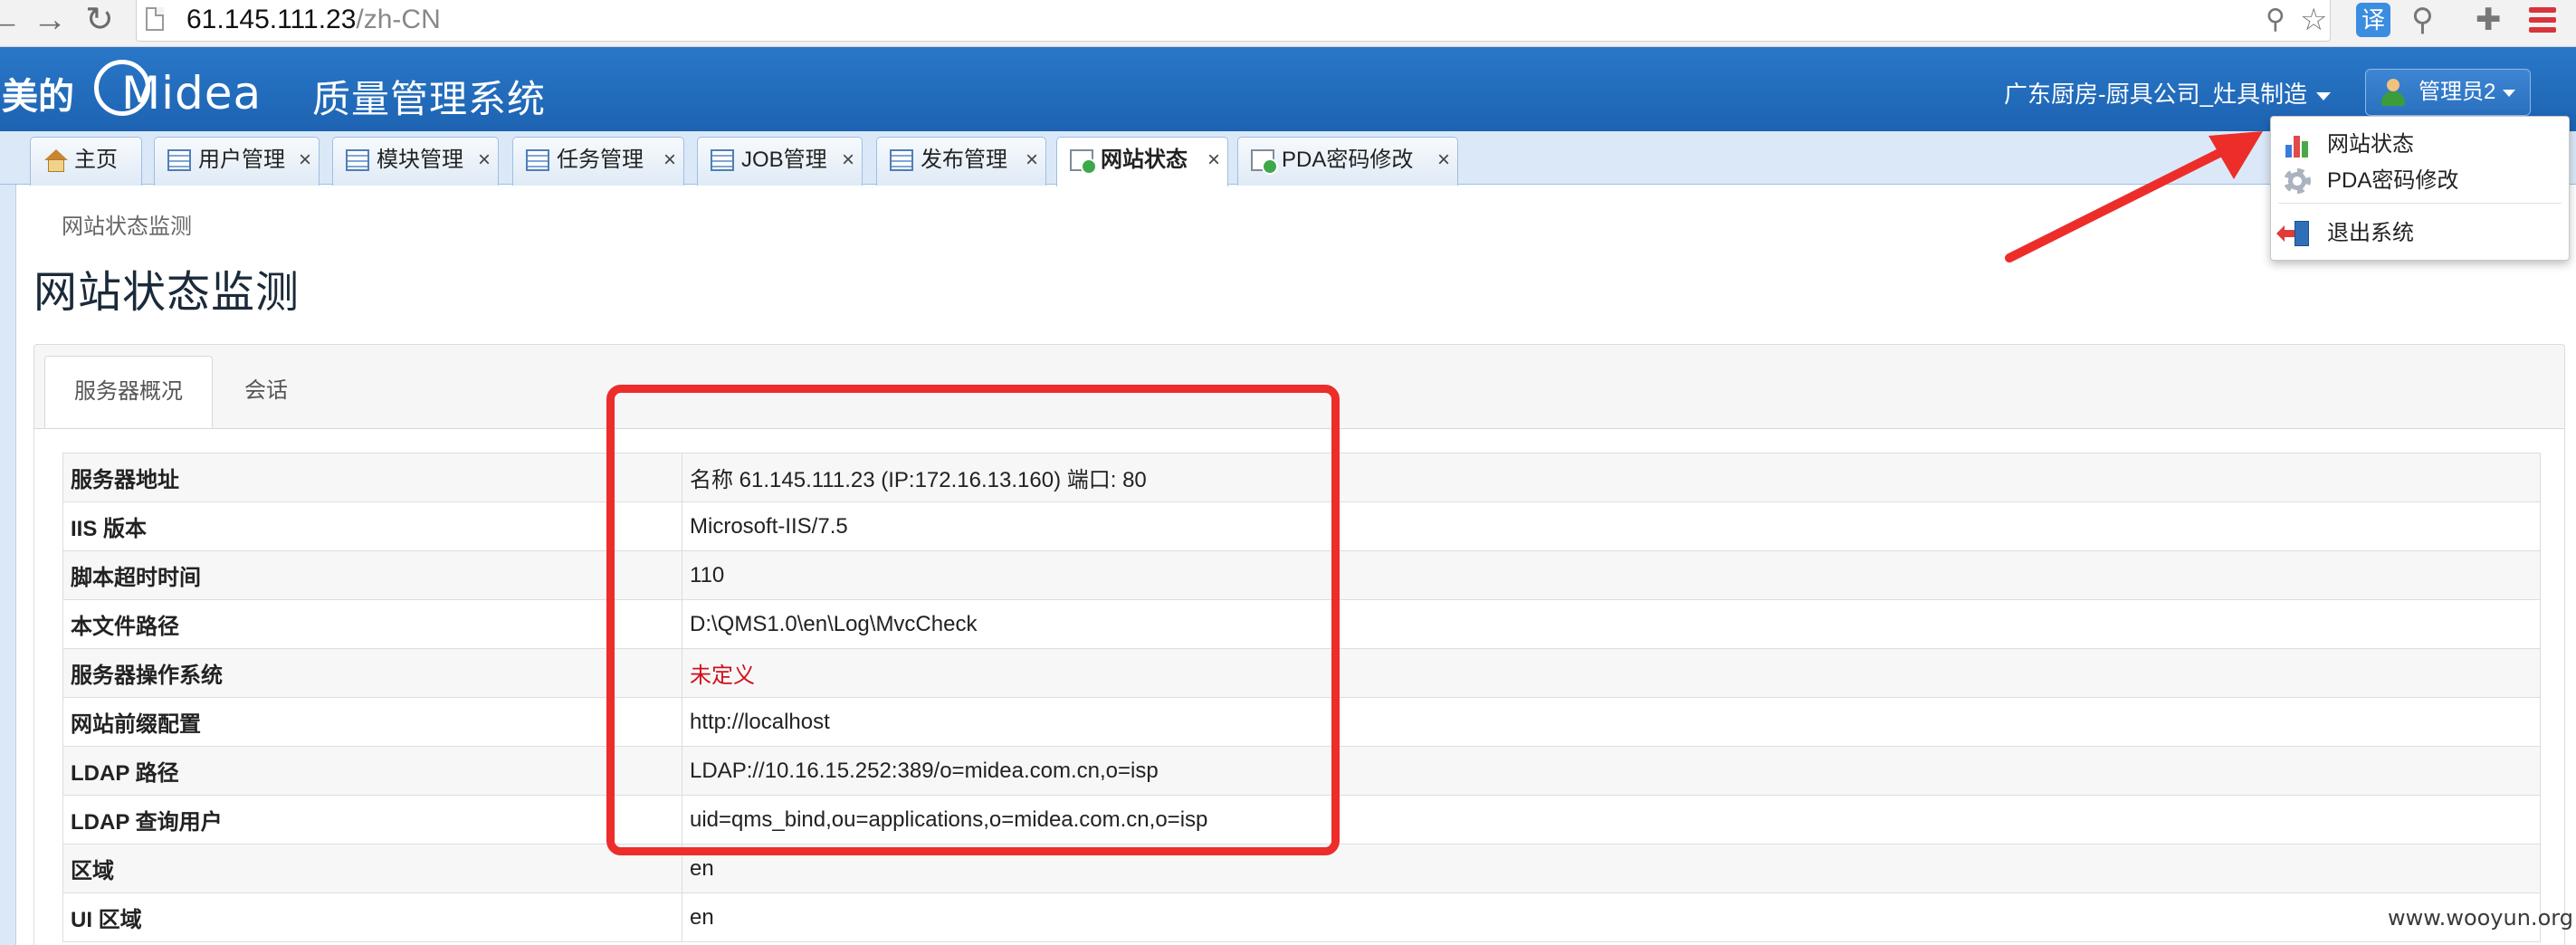 Image resolution: width=2576 pixels, height=945 pixels. I want to click on search-extension-icon: ⚲, so click(2423, 20).